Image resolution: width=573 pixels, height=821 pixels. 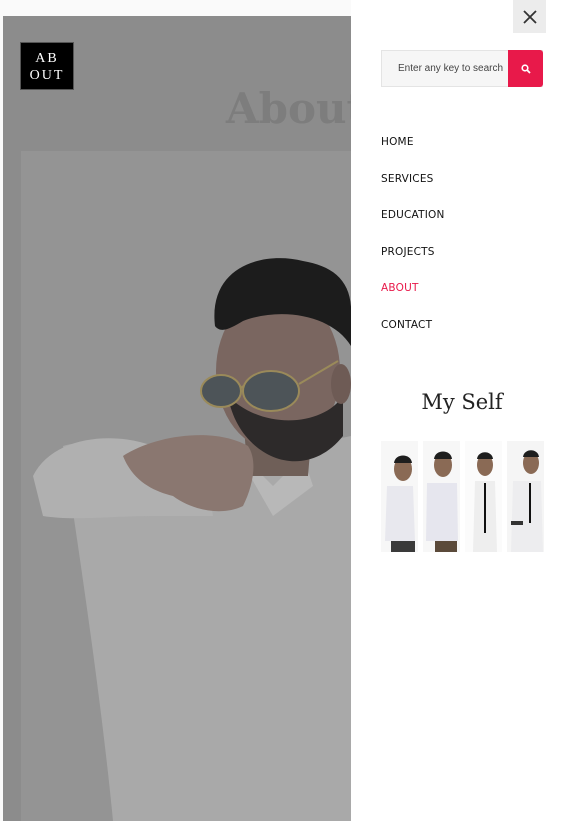 I want to click on gallery, so click(x=462, y=496).